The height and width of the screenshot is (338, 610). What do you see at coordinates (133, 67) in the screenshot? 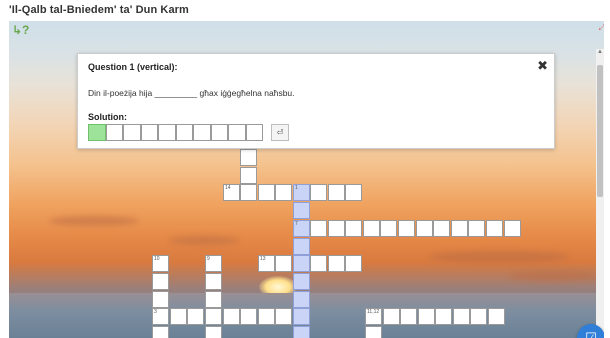
I see `question-title: Question 1 (vertical):` at bounding box center [133, 67].